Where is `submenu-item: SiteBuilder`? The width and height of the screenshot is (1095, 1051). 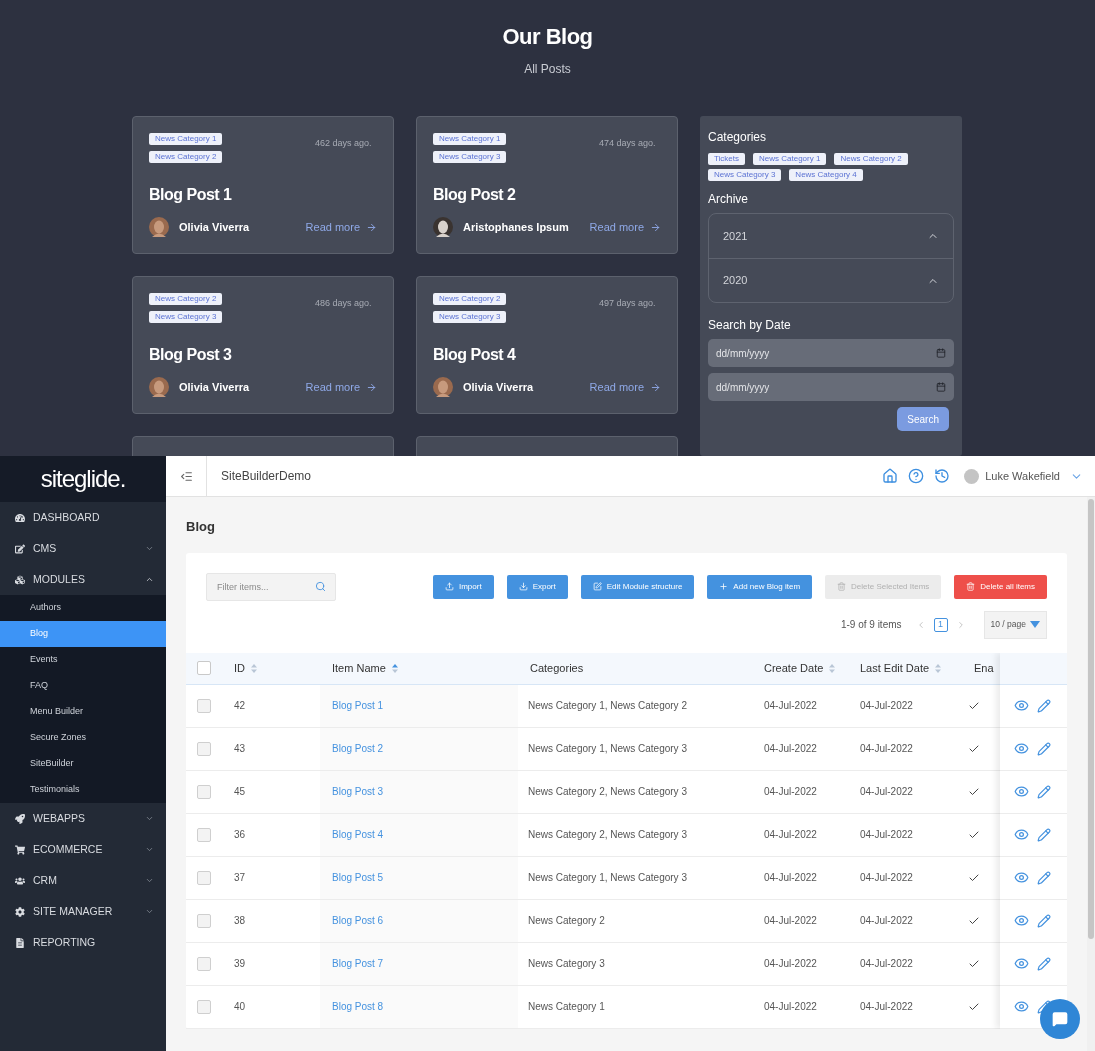 submenu-item: SiteBuilder is located at coordinates (83, 764).